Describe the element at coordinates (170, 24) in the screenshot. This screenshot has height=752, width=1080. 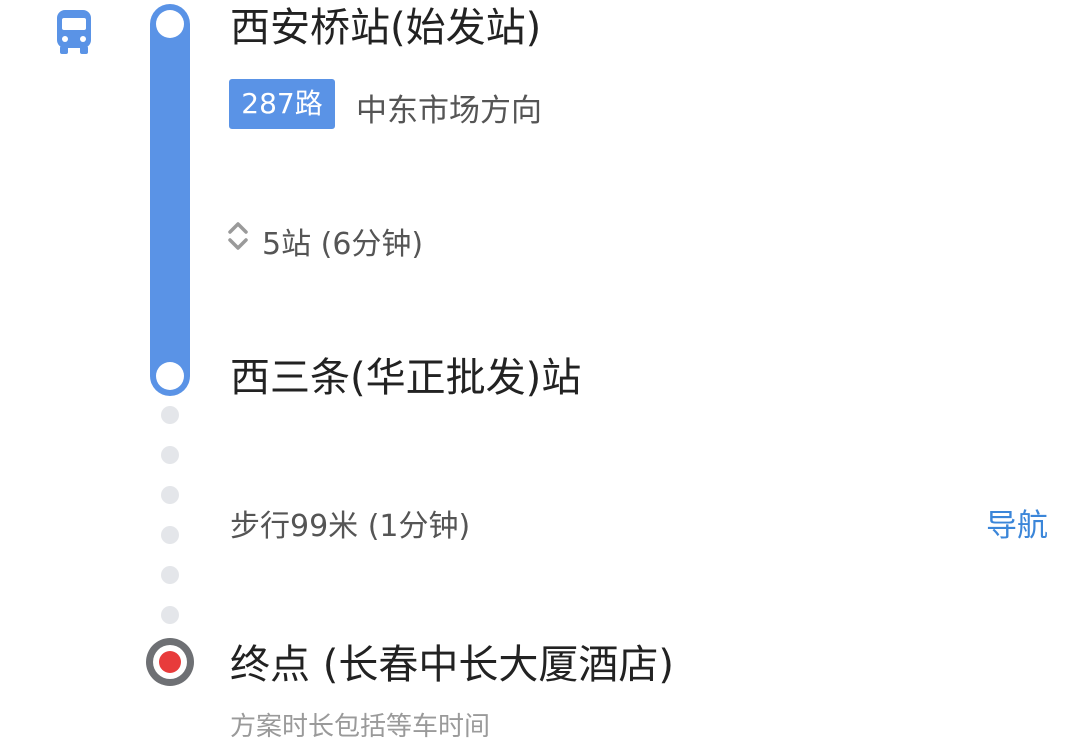
I see `start-stop-marker` at that location.